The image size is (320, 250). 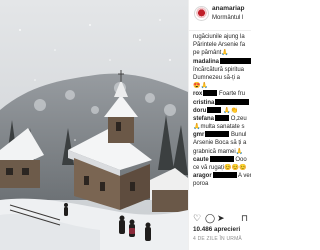 I want to click on comment-line: rugăciunile ajung la, so click(x=222, y=37).